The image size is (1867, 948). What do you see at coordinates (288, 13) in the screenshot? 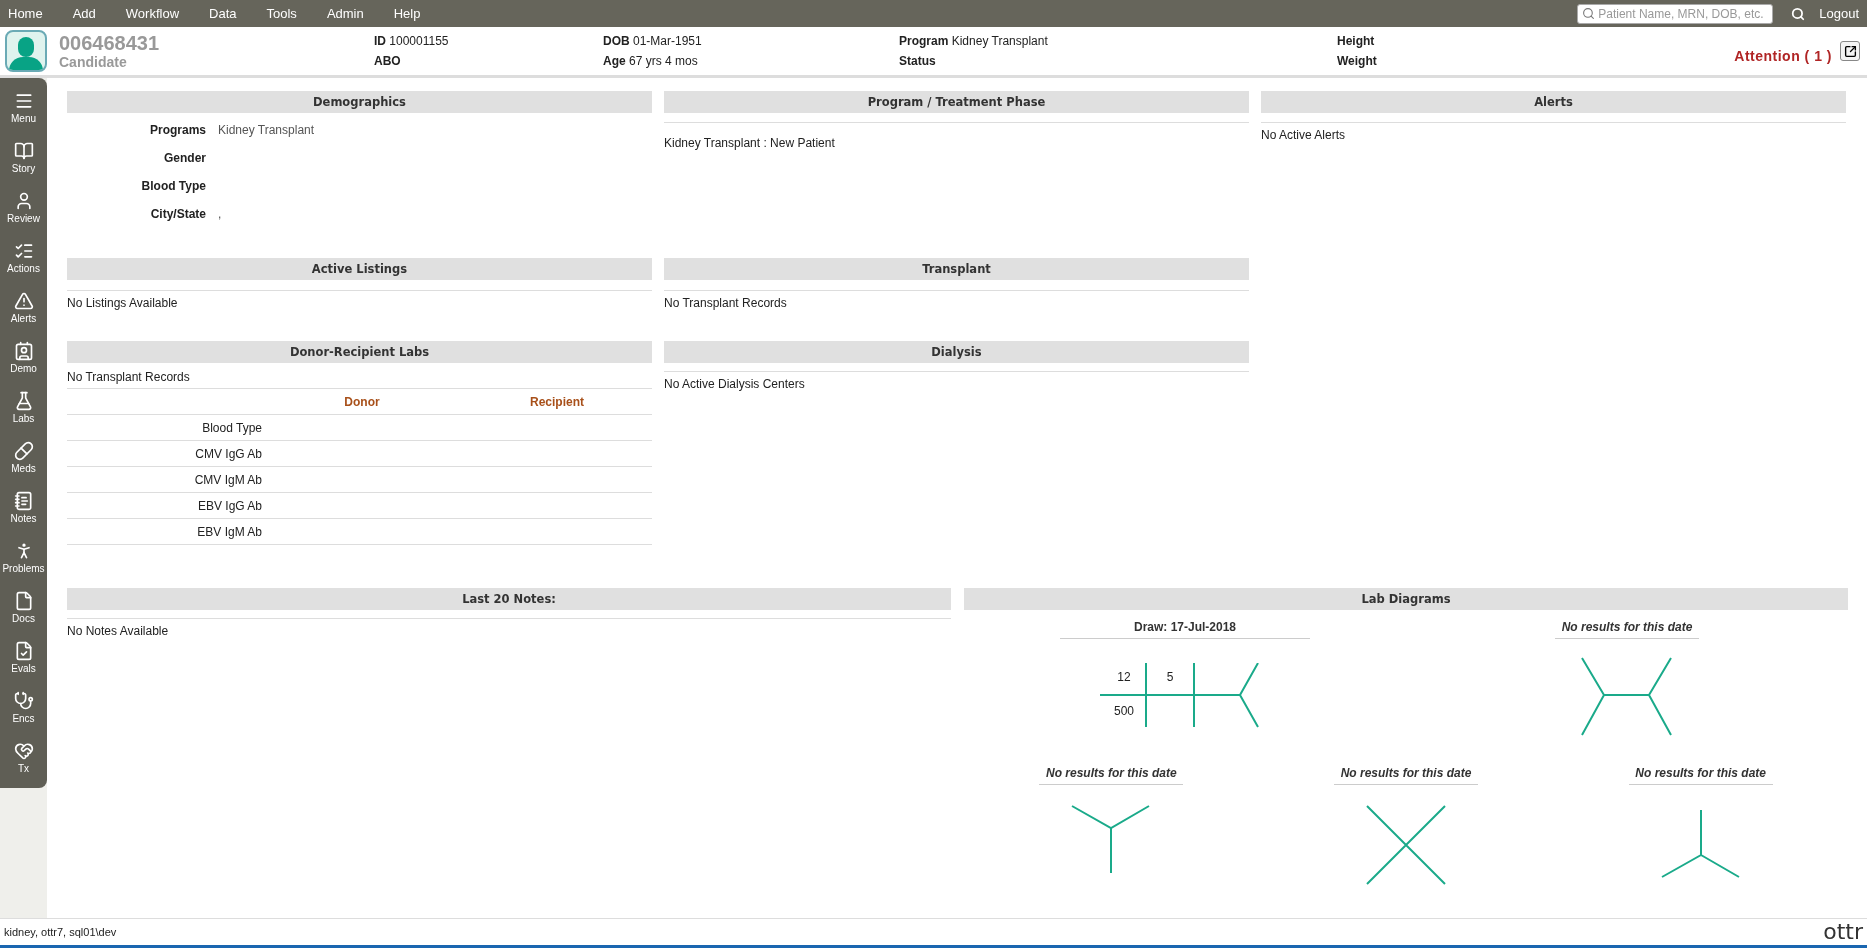
I see `nav-link: Tools` at bounding box center [288, 13].